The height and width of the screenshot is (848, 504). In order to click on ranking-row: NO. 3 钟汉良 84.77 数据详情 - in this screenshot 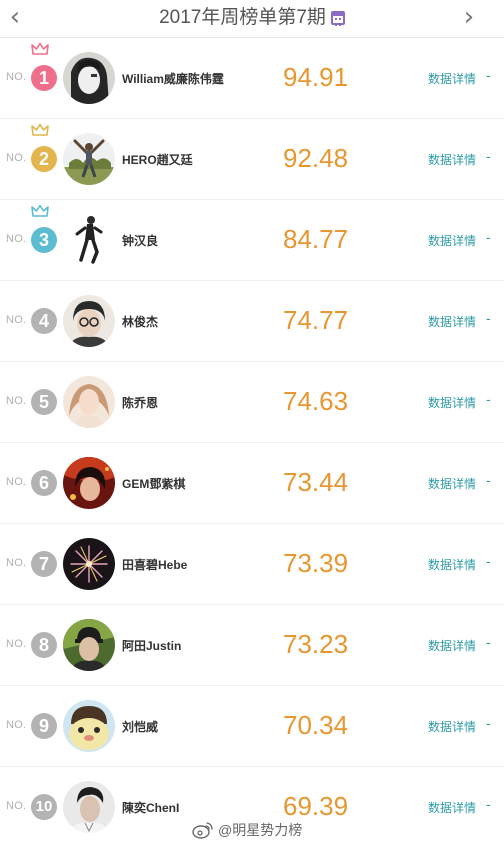, I will do `click(252, 240)`.